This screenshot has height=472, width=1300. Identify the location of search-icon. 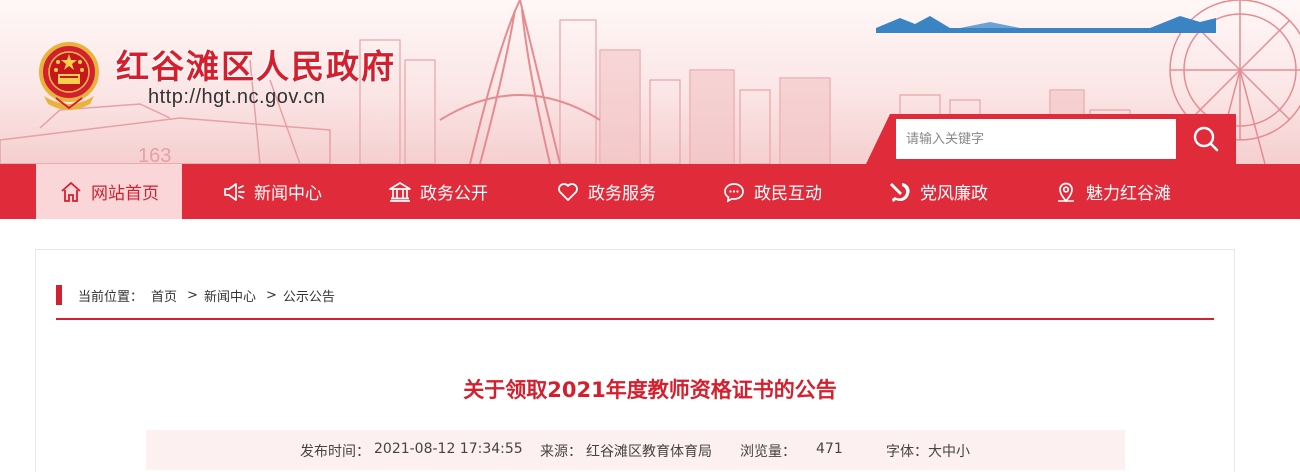
(1206, 139).